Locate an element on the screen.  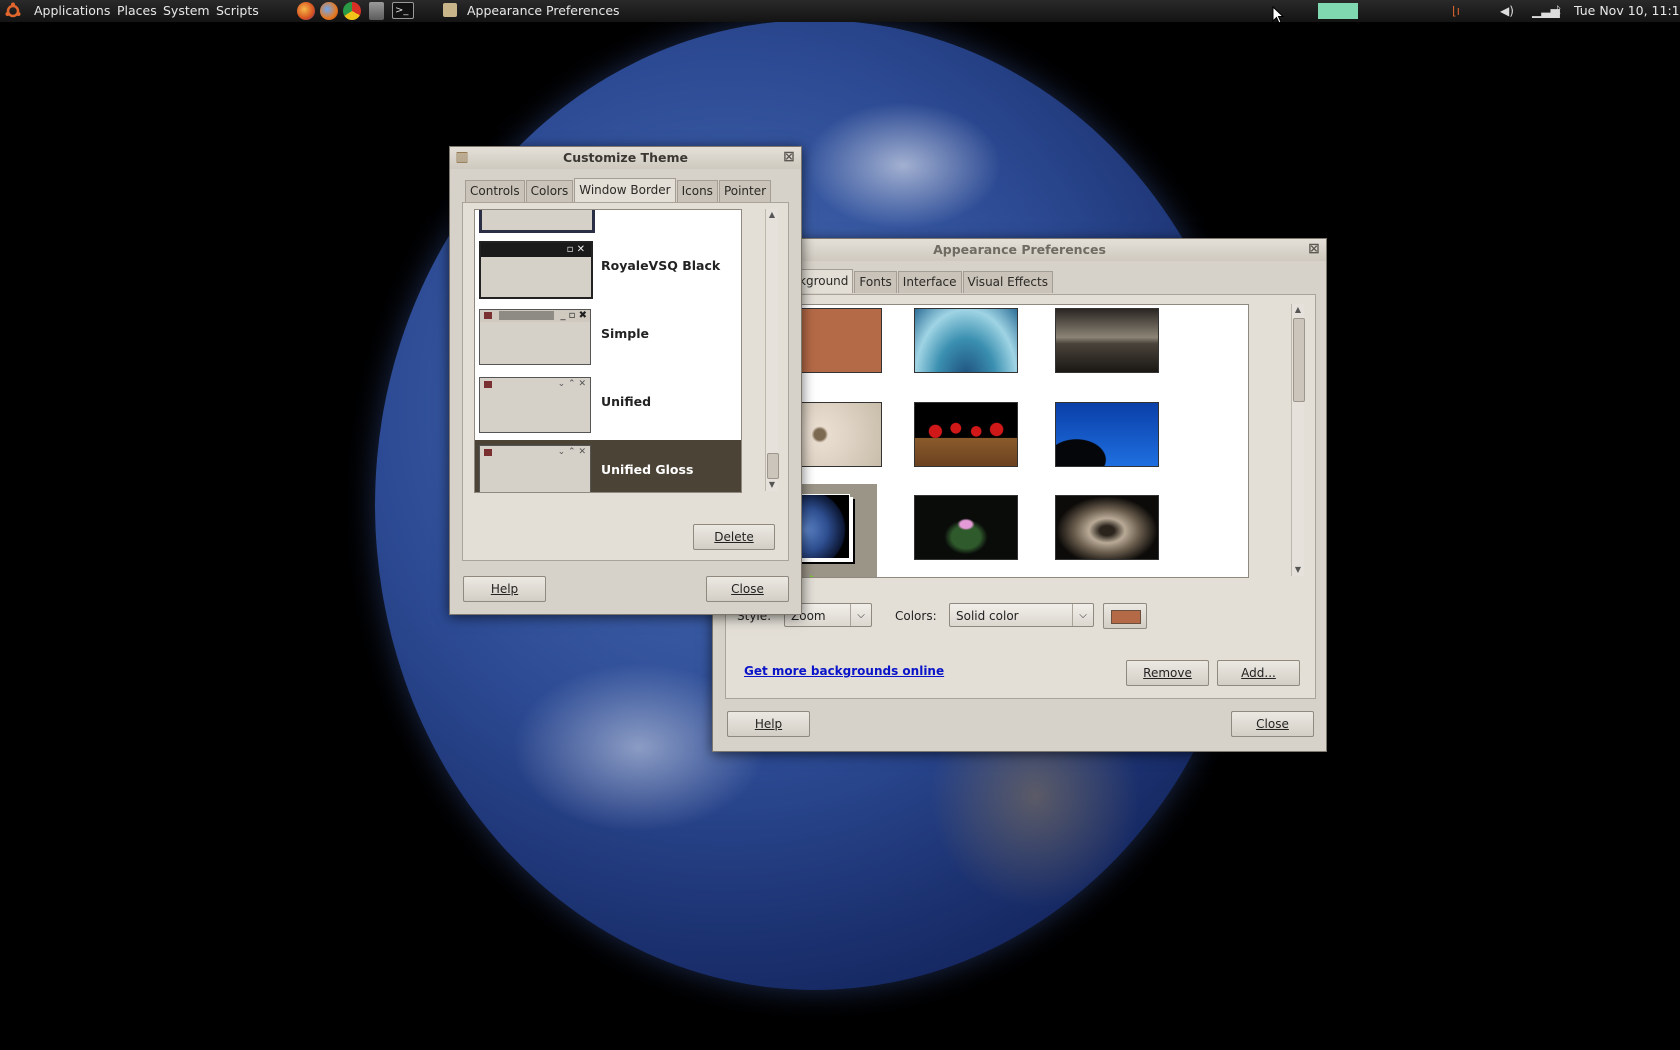
network-monitor-icon is located at coordinates (1338, 11).